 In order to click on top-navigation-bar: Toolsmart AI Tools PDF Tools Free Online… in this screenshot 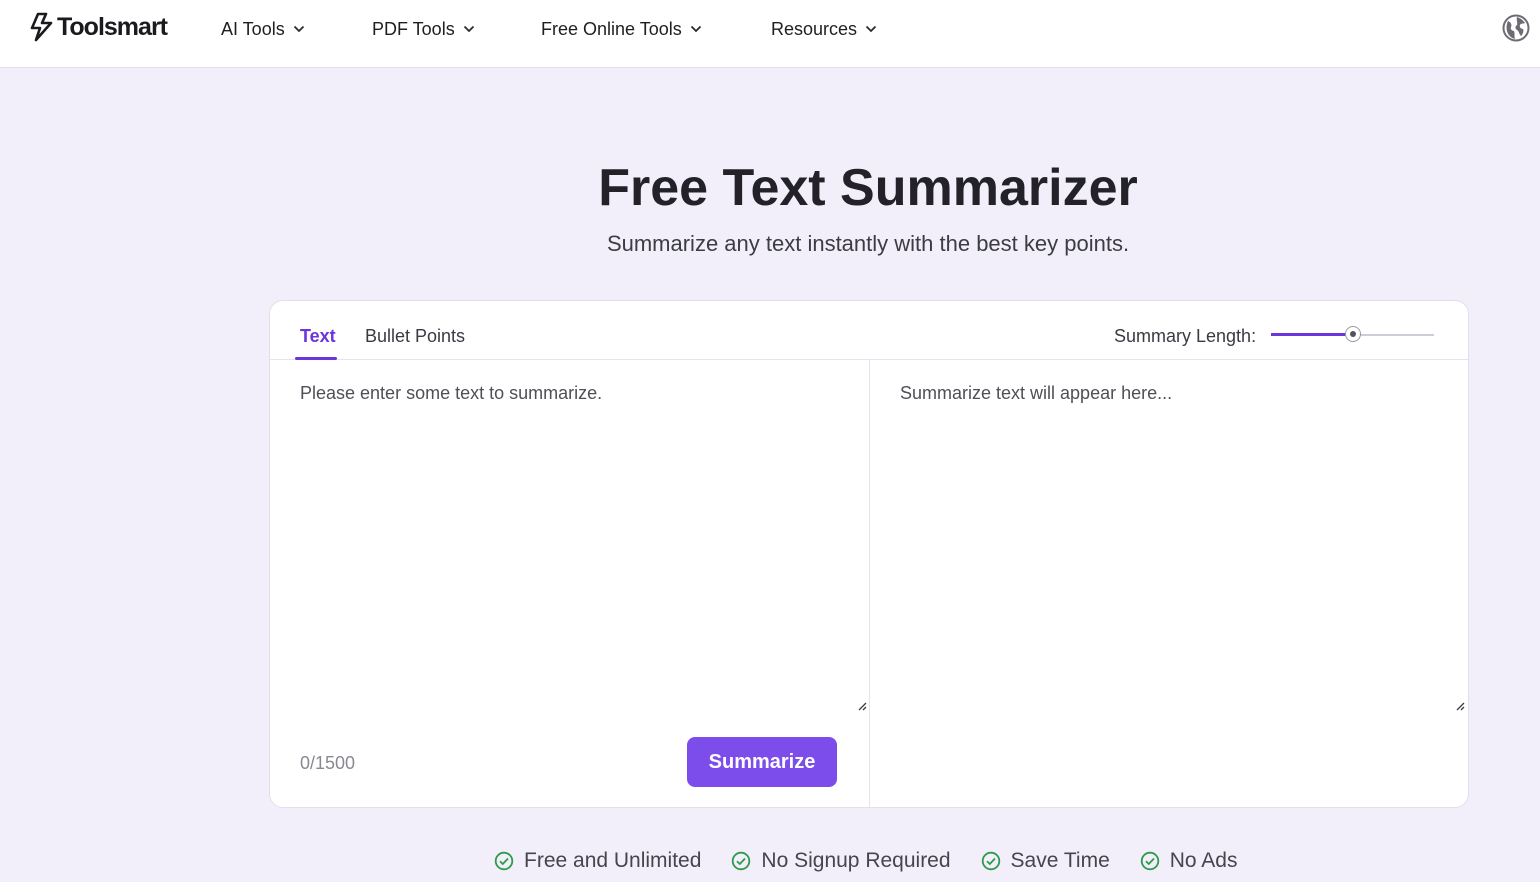, I will do `click(770, 34)`.